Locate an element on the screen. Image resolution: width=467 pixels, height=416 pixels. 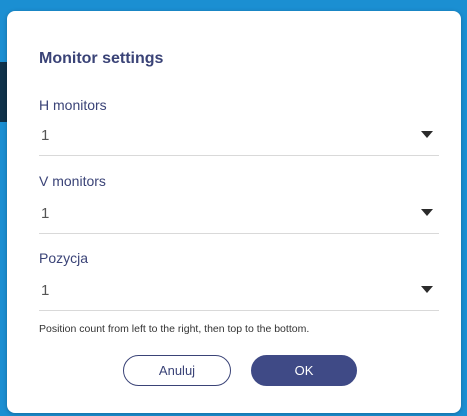
cancel-button: Anuluj is located at coordinates (177, 370).